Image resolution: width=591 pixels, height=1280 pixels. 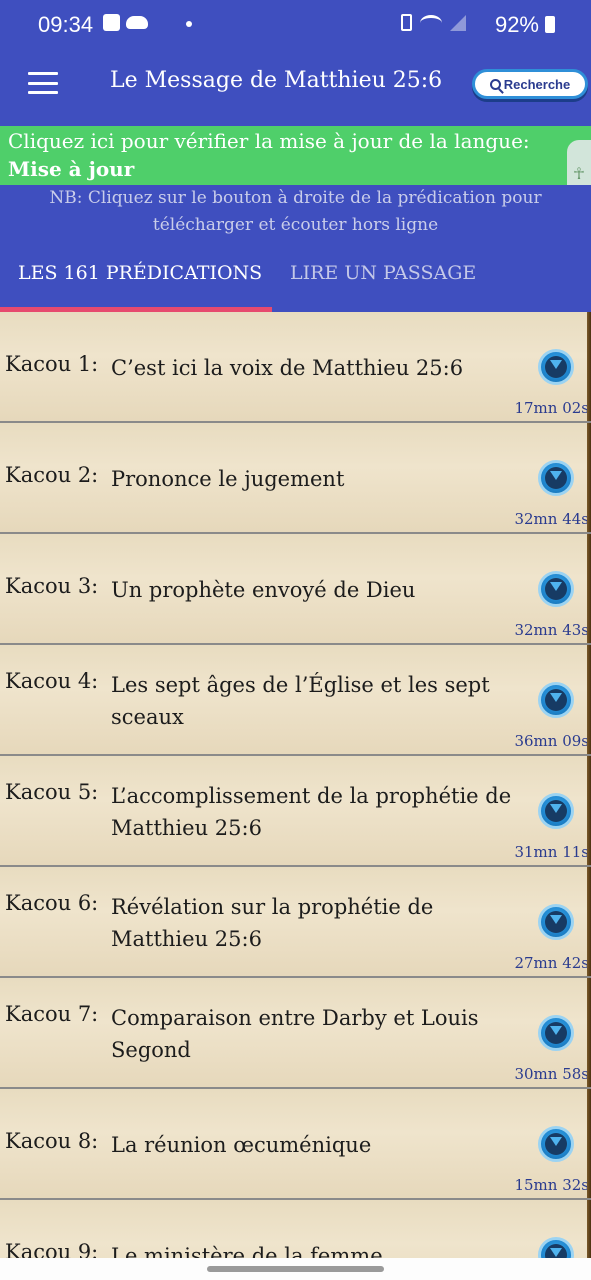 I want to click on home-gesture-handle, so click(x=295, y=1269).